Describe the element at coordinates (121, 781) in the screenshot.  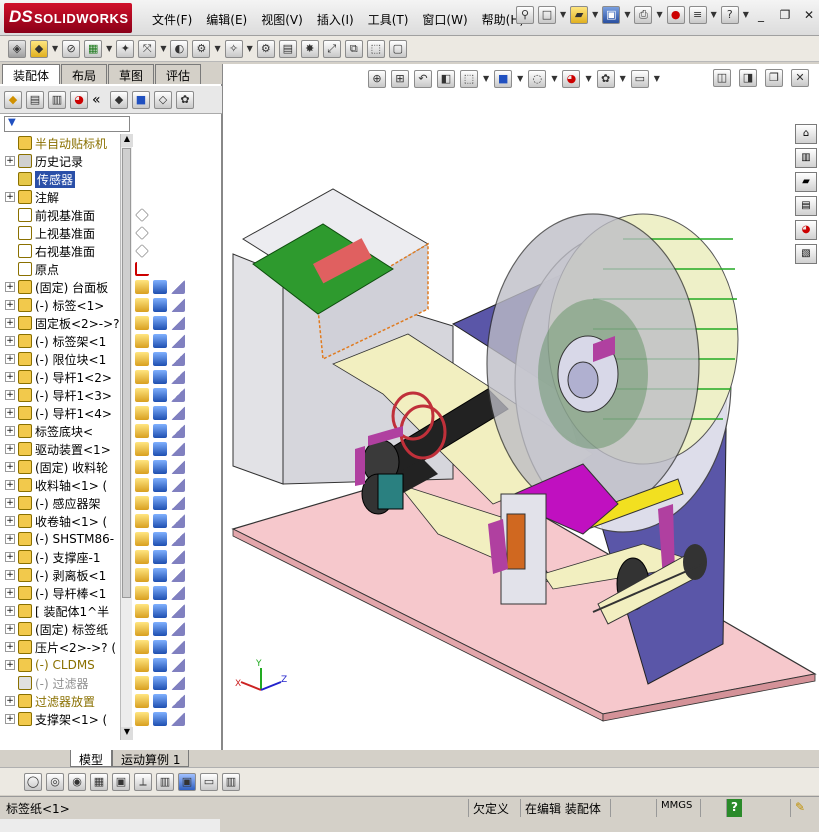
I see `perspective-icon: ▣` at that location.